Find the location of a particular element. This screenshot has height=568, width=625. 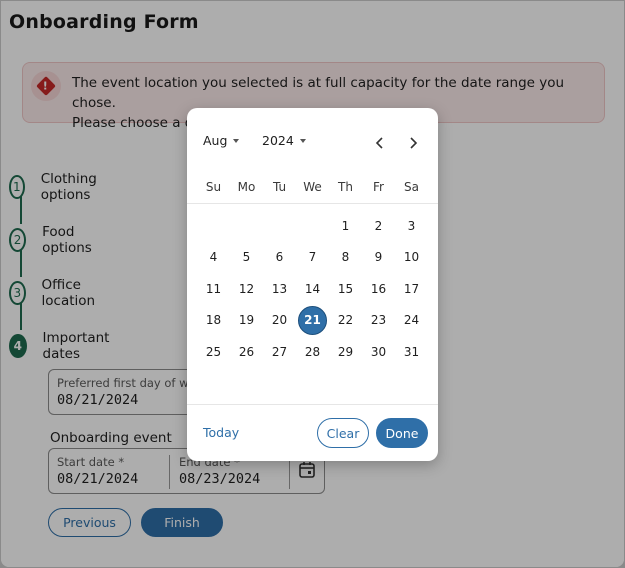

calendar-day: 23 is located at coordinates (378, 321).